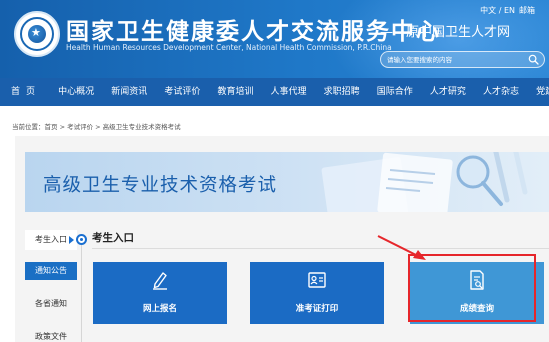 This screenshot has width=549, height=342. Describe the element at coordinates (96, 126) in the screenshot. I see `breadcrumb: 当前位置：首页 > 考试评价 > 高级卫生专业技术资格考试` at that location.